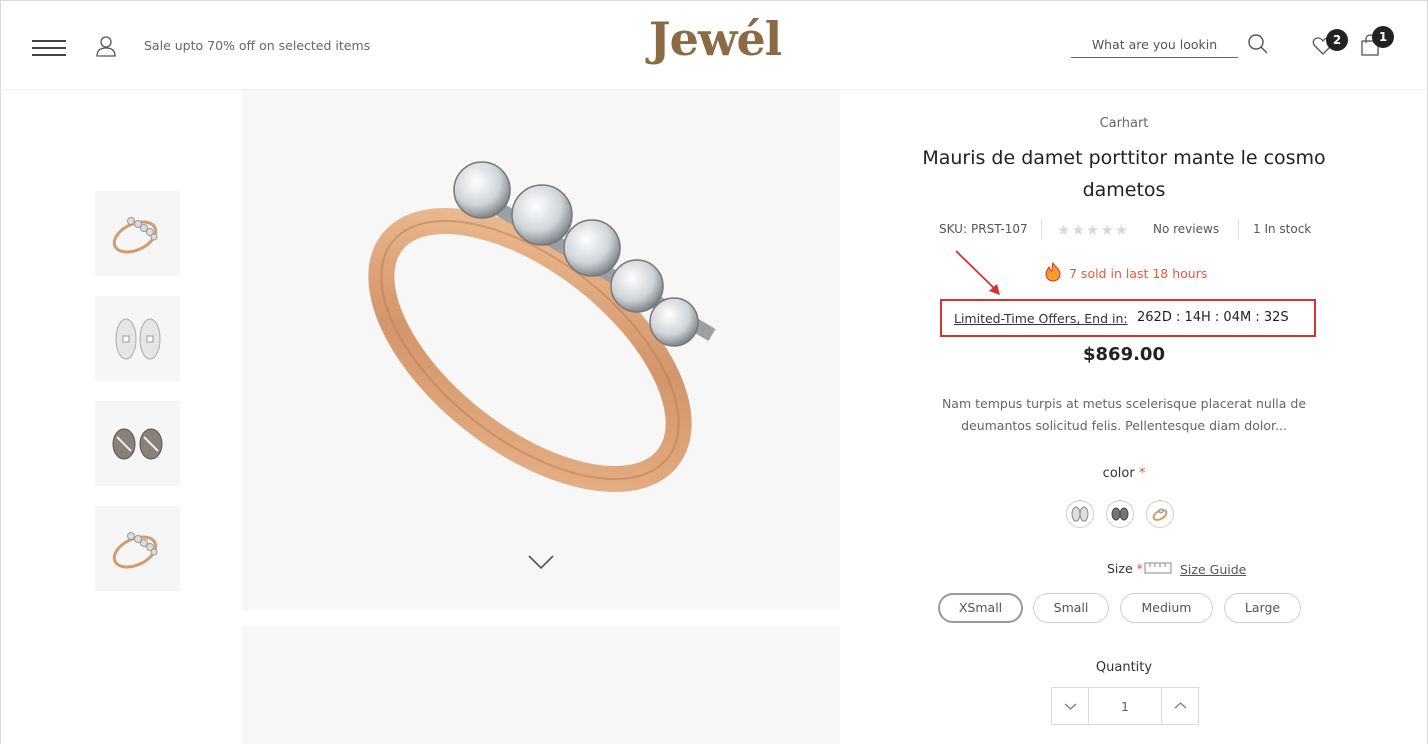 This screenshot has height=744, width=1428. Describe the element at coordinates (980, 608) in the screenshot. I see `size-option-xsmall: XSmall` at that location.